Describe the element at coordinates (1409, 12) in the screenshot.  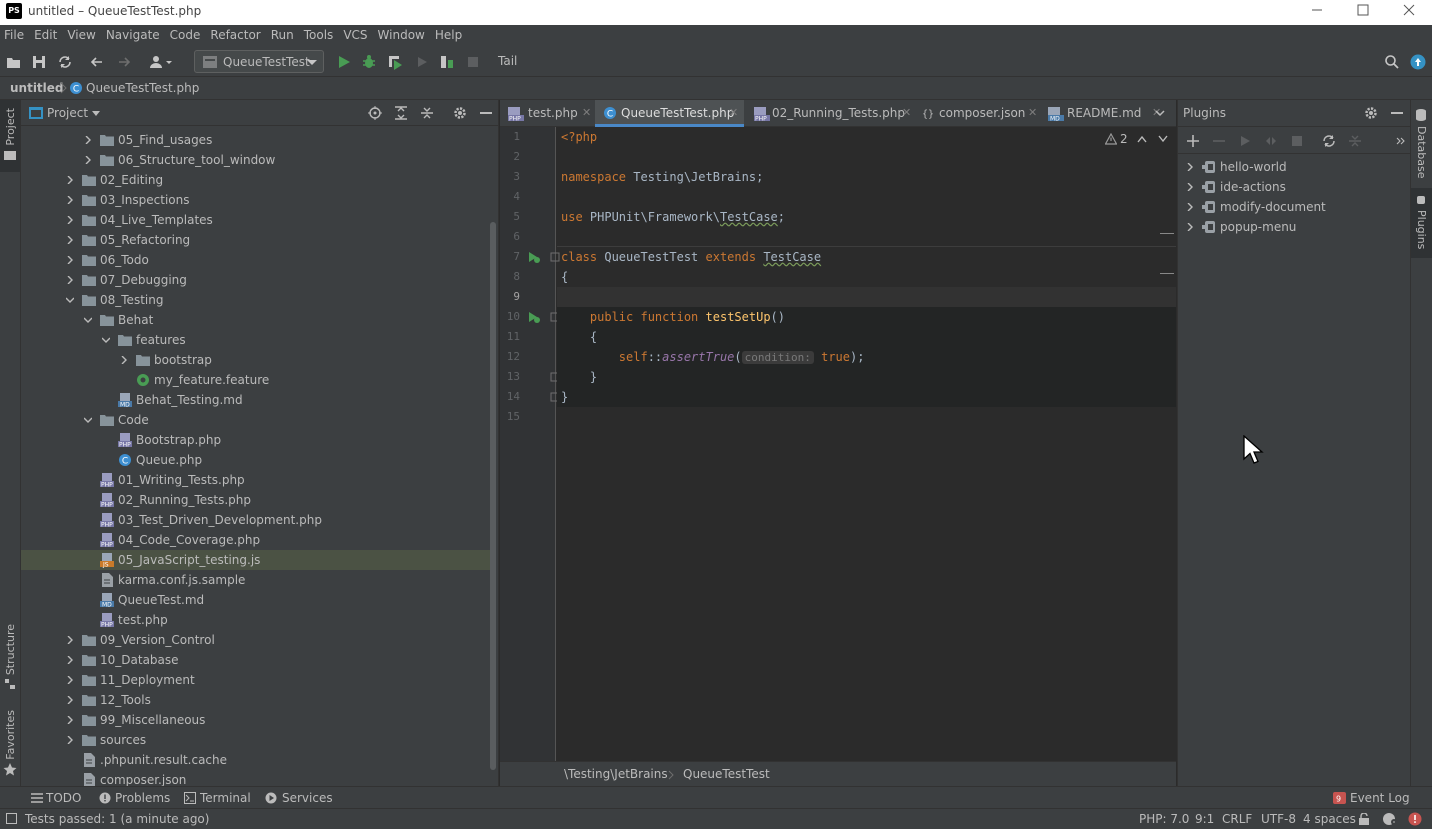
I see `close-window-button` at that location.